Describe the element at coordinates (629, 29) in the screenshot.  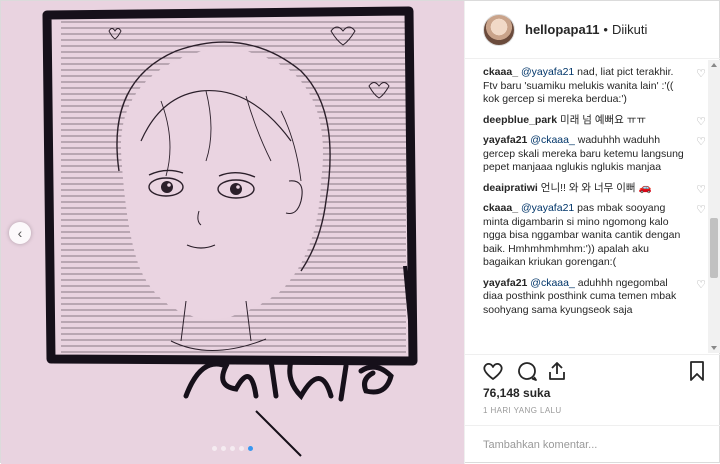
I see `follow-status-button: Diikuti` at that location.